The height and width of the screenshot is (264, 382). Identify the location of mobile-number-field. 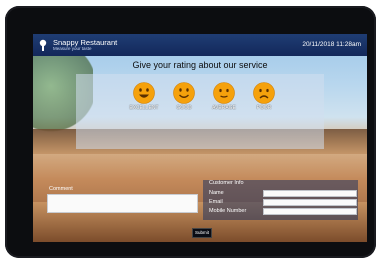
(310, 211).